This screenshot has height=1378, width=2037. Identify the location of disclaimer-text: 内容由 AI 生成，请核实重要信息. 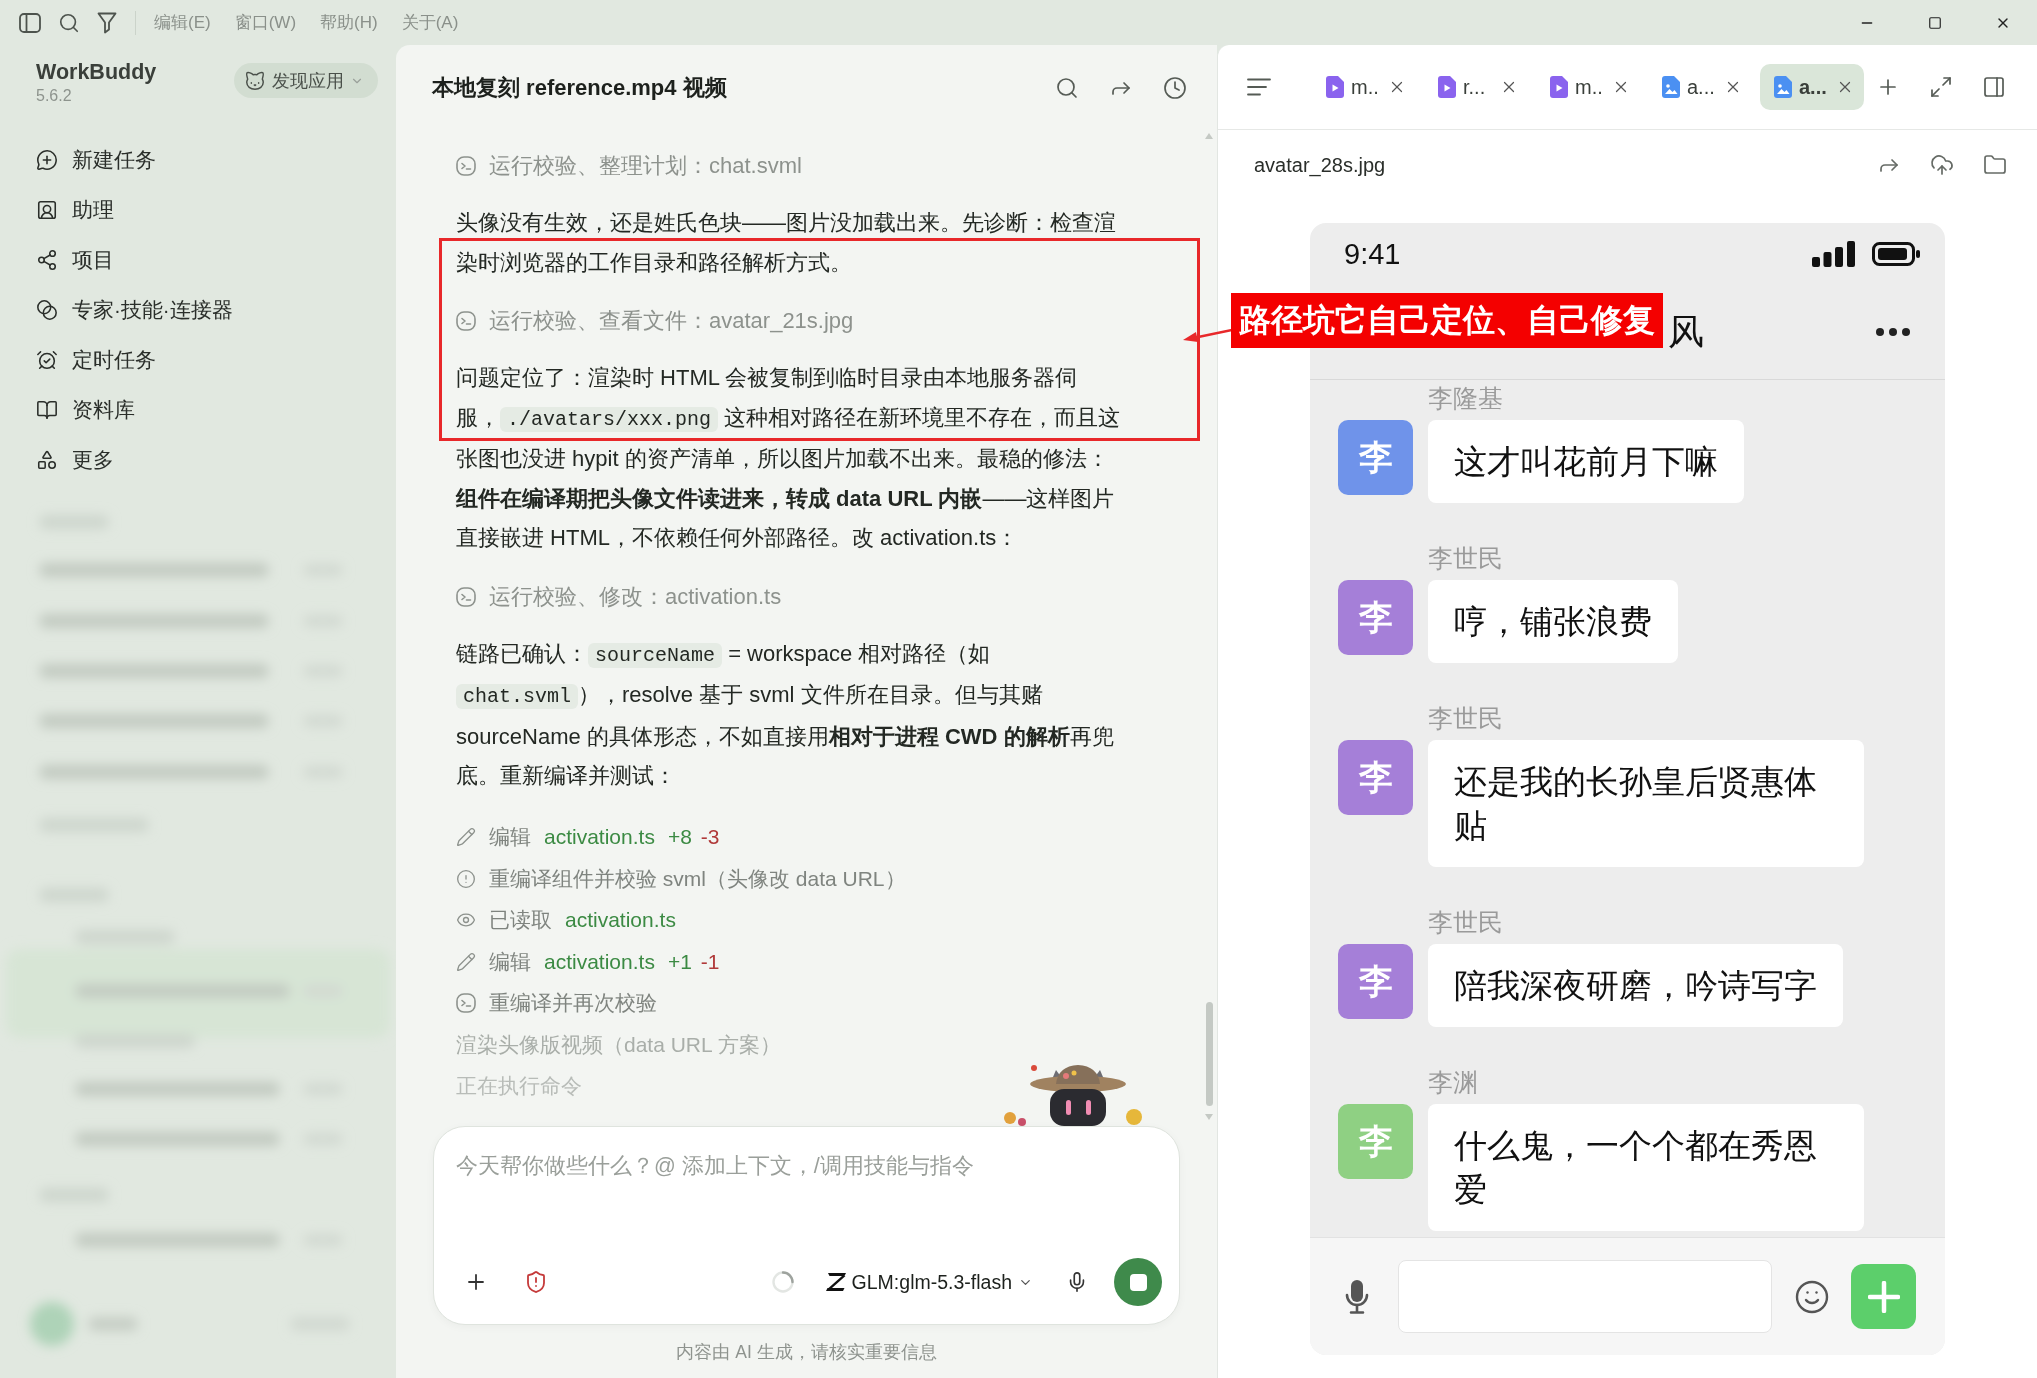
(806, 1352).